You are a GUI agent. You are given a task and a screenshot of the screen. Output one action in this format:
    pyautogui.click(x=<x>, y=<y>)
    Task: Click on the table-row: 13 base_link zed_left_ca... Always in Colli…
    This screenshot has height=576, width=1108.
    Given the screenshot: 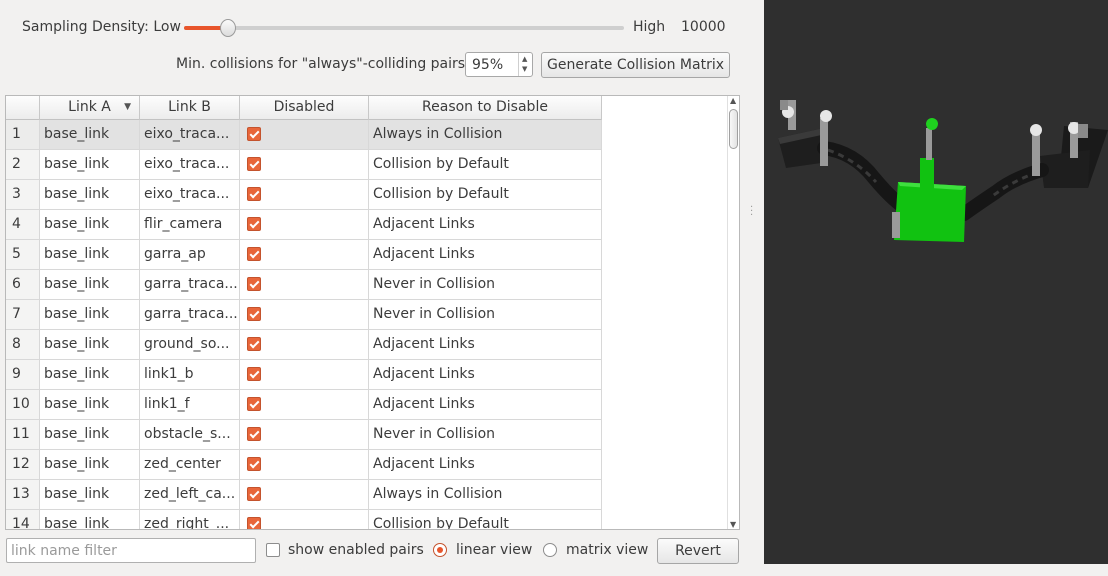 What is the action you would take?
    pyautogui.click(x=304, y=495)
    